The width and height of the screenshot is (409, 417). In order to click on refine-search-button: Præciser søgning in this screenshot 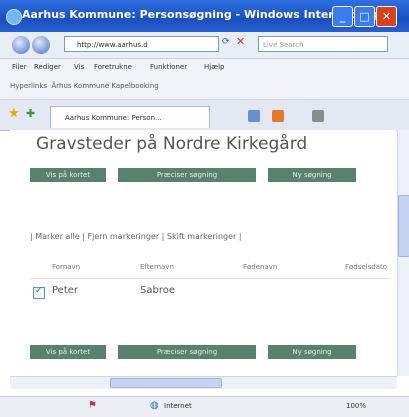, I will do `click(187, 175)`.